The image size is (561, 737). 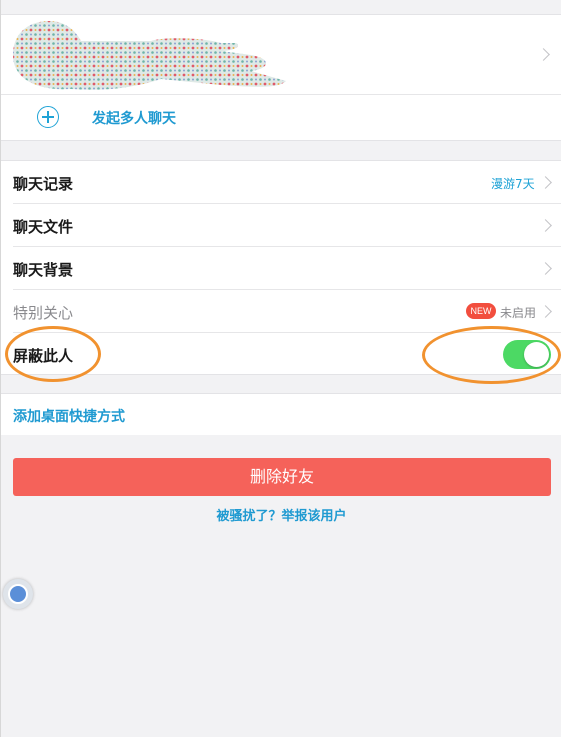 What do you see at coordinates (48, 117) in the screenshot?
I see `plus-circle-icon` at bounding box center [48, 117].